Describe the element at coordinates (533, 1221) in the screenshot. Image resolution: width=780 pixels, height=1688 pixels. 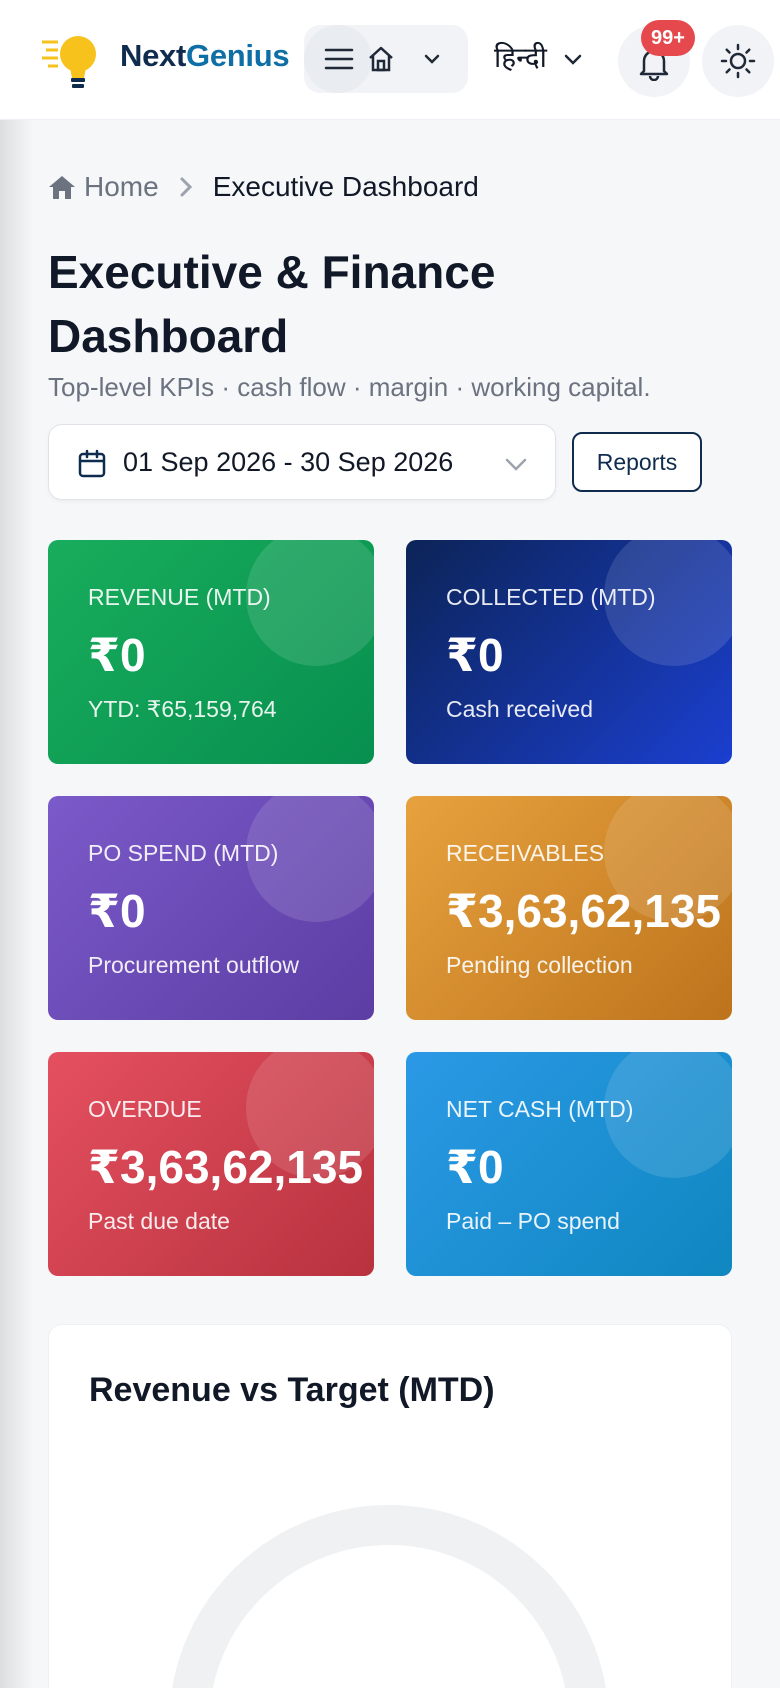
I see `kpi-subtext: Paid – PO spend` at that location.